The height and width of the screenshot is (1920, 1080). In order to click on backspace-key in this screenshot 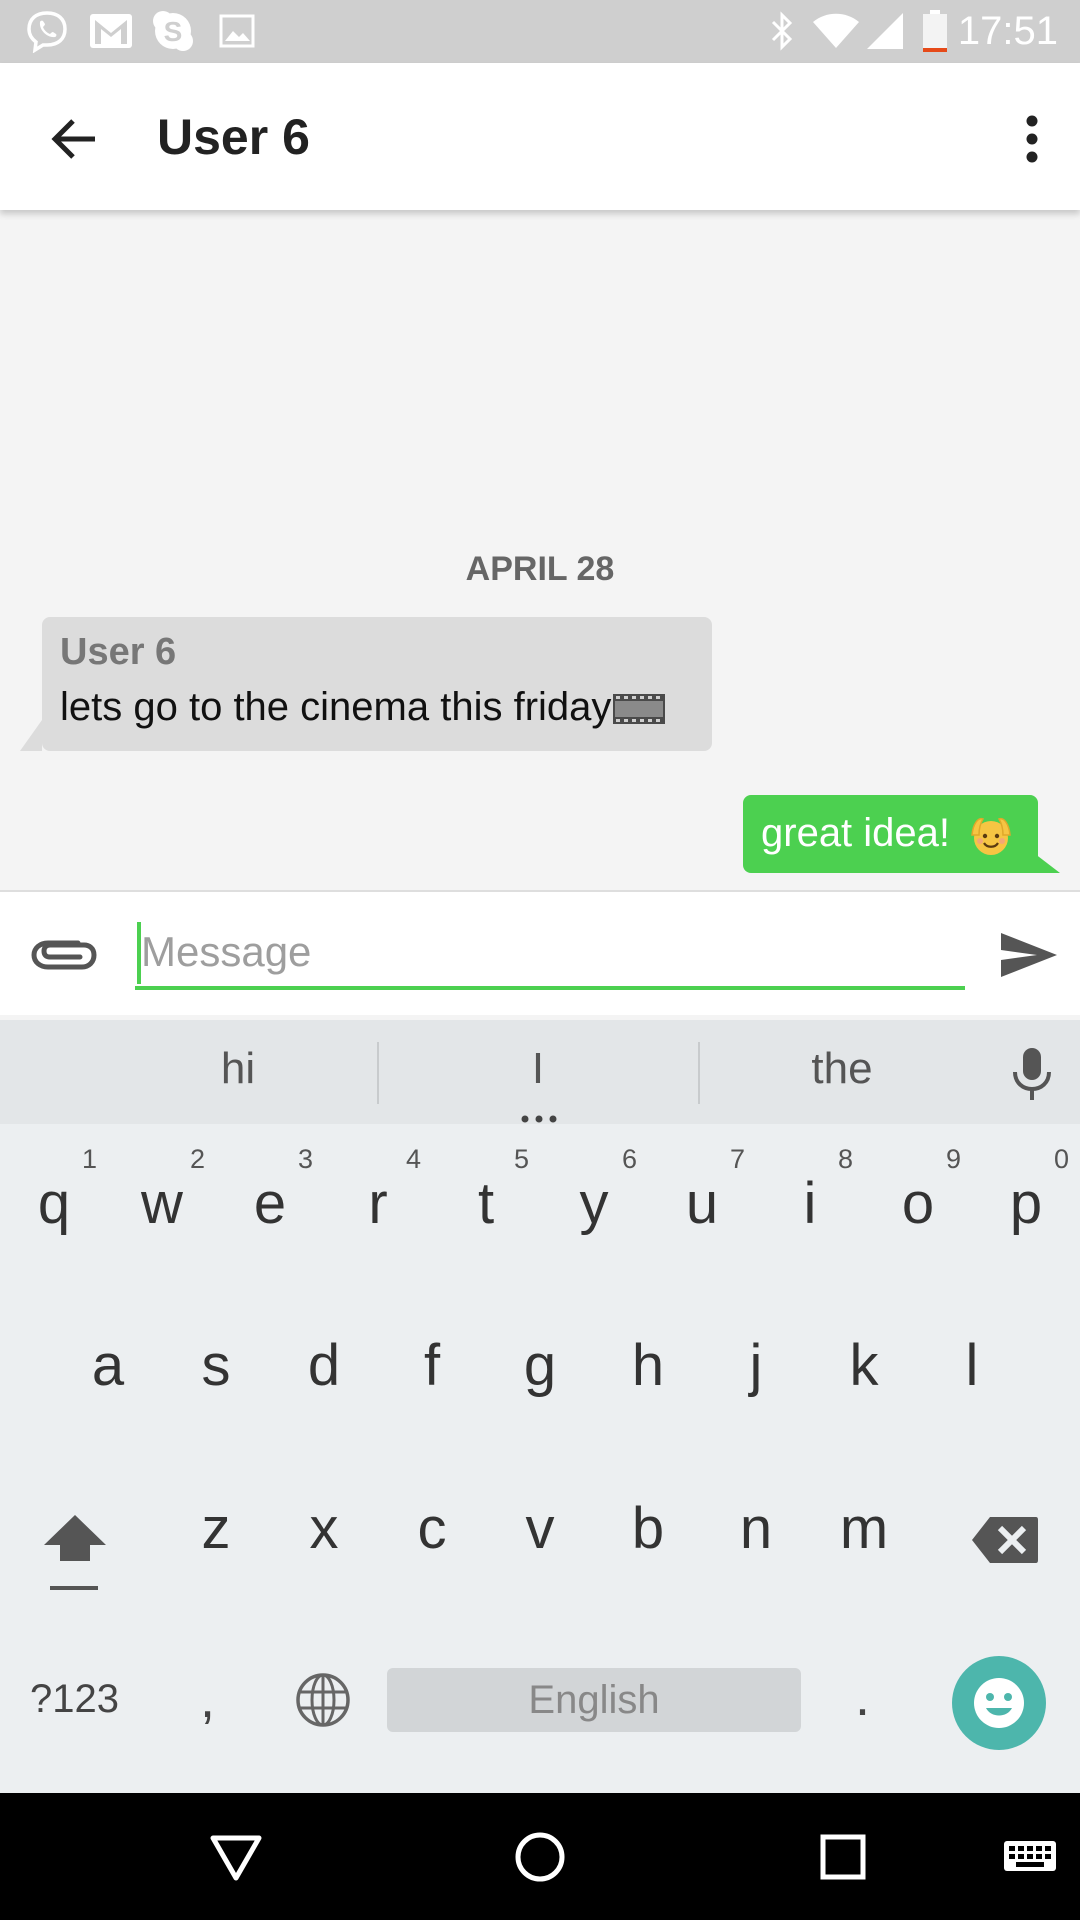, I will do `click(1005, 1540)`.